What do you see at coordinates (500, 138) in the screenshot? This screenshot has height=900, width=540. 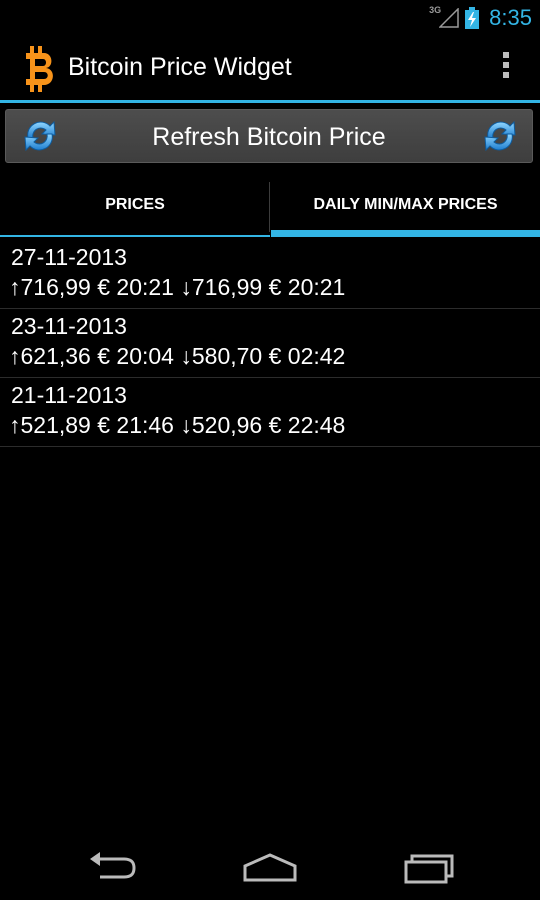 I see `refresh-icon` at bounding box center [500, 138].